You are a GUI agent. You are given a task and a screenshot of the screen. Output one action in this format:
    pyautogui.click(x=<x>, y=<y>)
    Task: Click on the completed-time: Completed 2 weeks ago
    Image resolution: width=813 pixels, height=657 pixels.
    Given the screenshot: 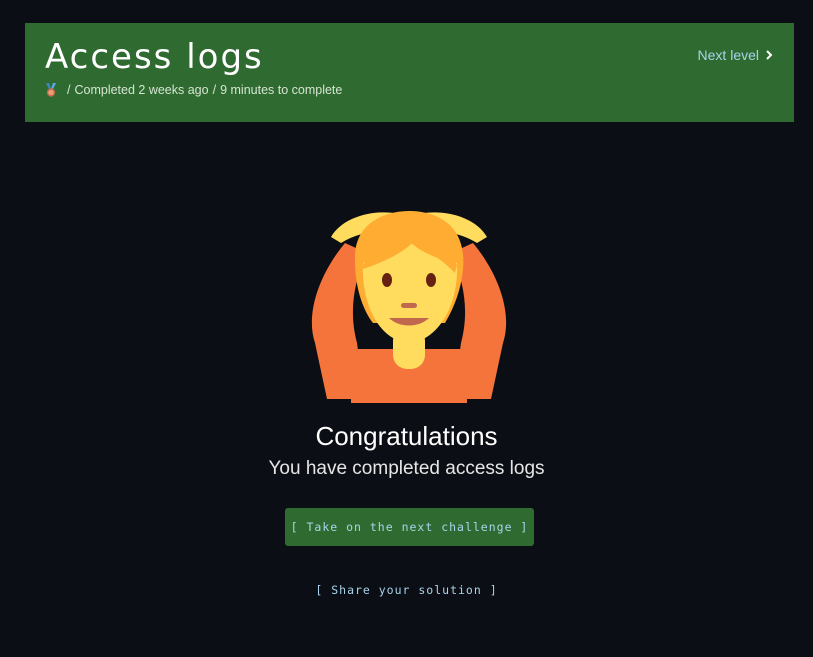 What is the action you would take?
    pyautogui.click(x=141, y=90)
    